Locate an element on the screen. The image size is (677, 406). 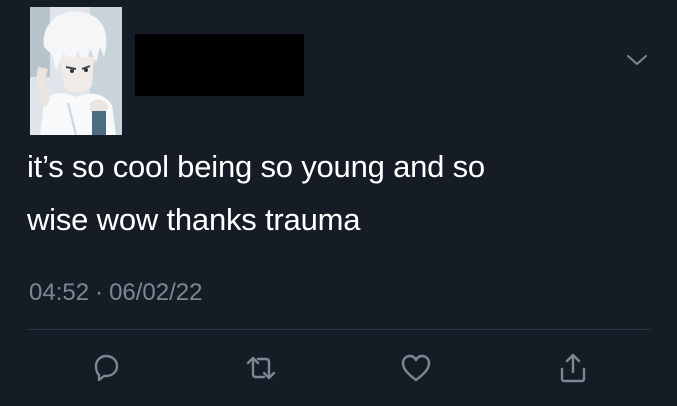
tweet-time: 04:52 is located at coordinates (59, 292).